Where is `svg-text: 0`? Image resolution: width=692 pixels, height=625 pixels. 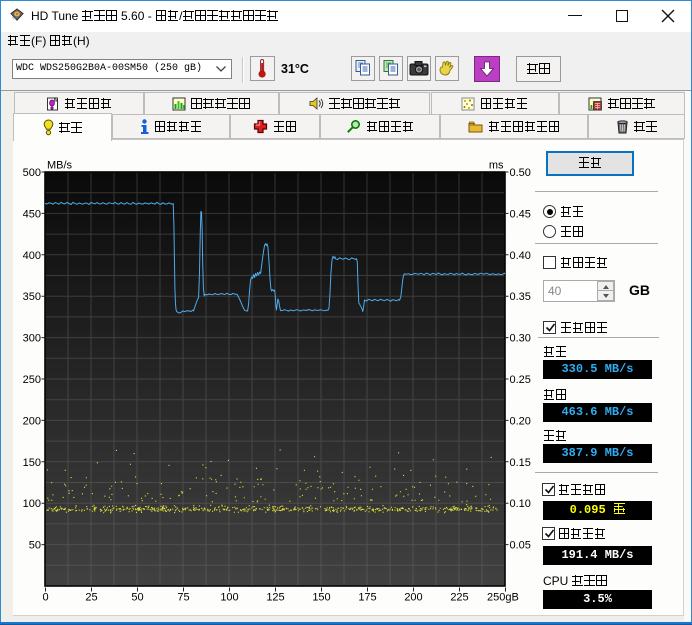 svg-text: 0 is located at coordinates (45, 598).